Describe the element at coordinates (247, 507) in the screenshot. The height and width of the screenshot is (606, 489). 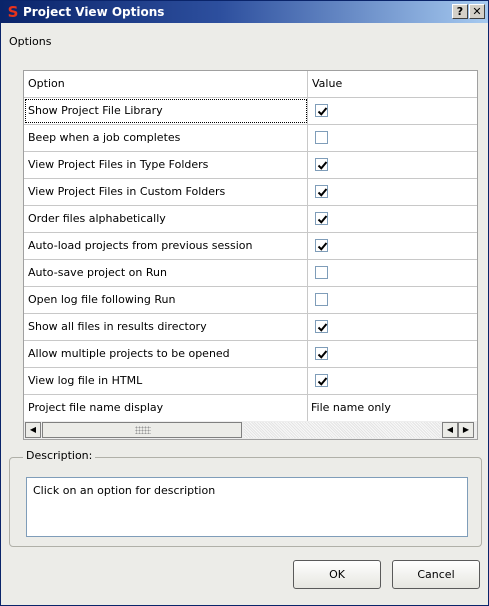
I see `description-text: Click on an option for description` at that location.